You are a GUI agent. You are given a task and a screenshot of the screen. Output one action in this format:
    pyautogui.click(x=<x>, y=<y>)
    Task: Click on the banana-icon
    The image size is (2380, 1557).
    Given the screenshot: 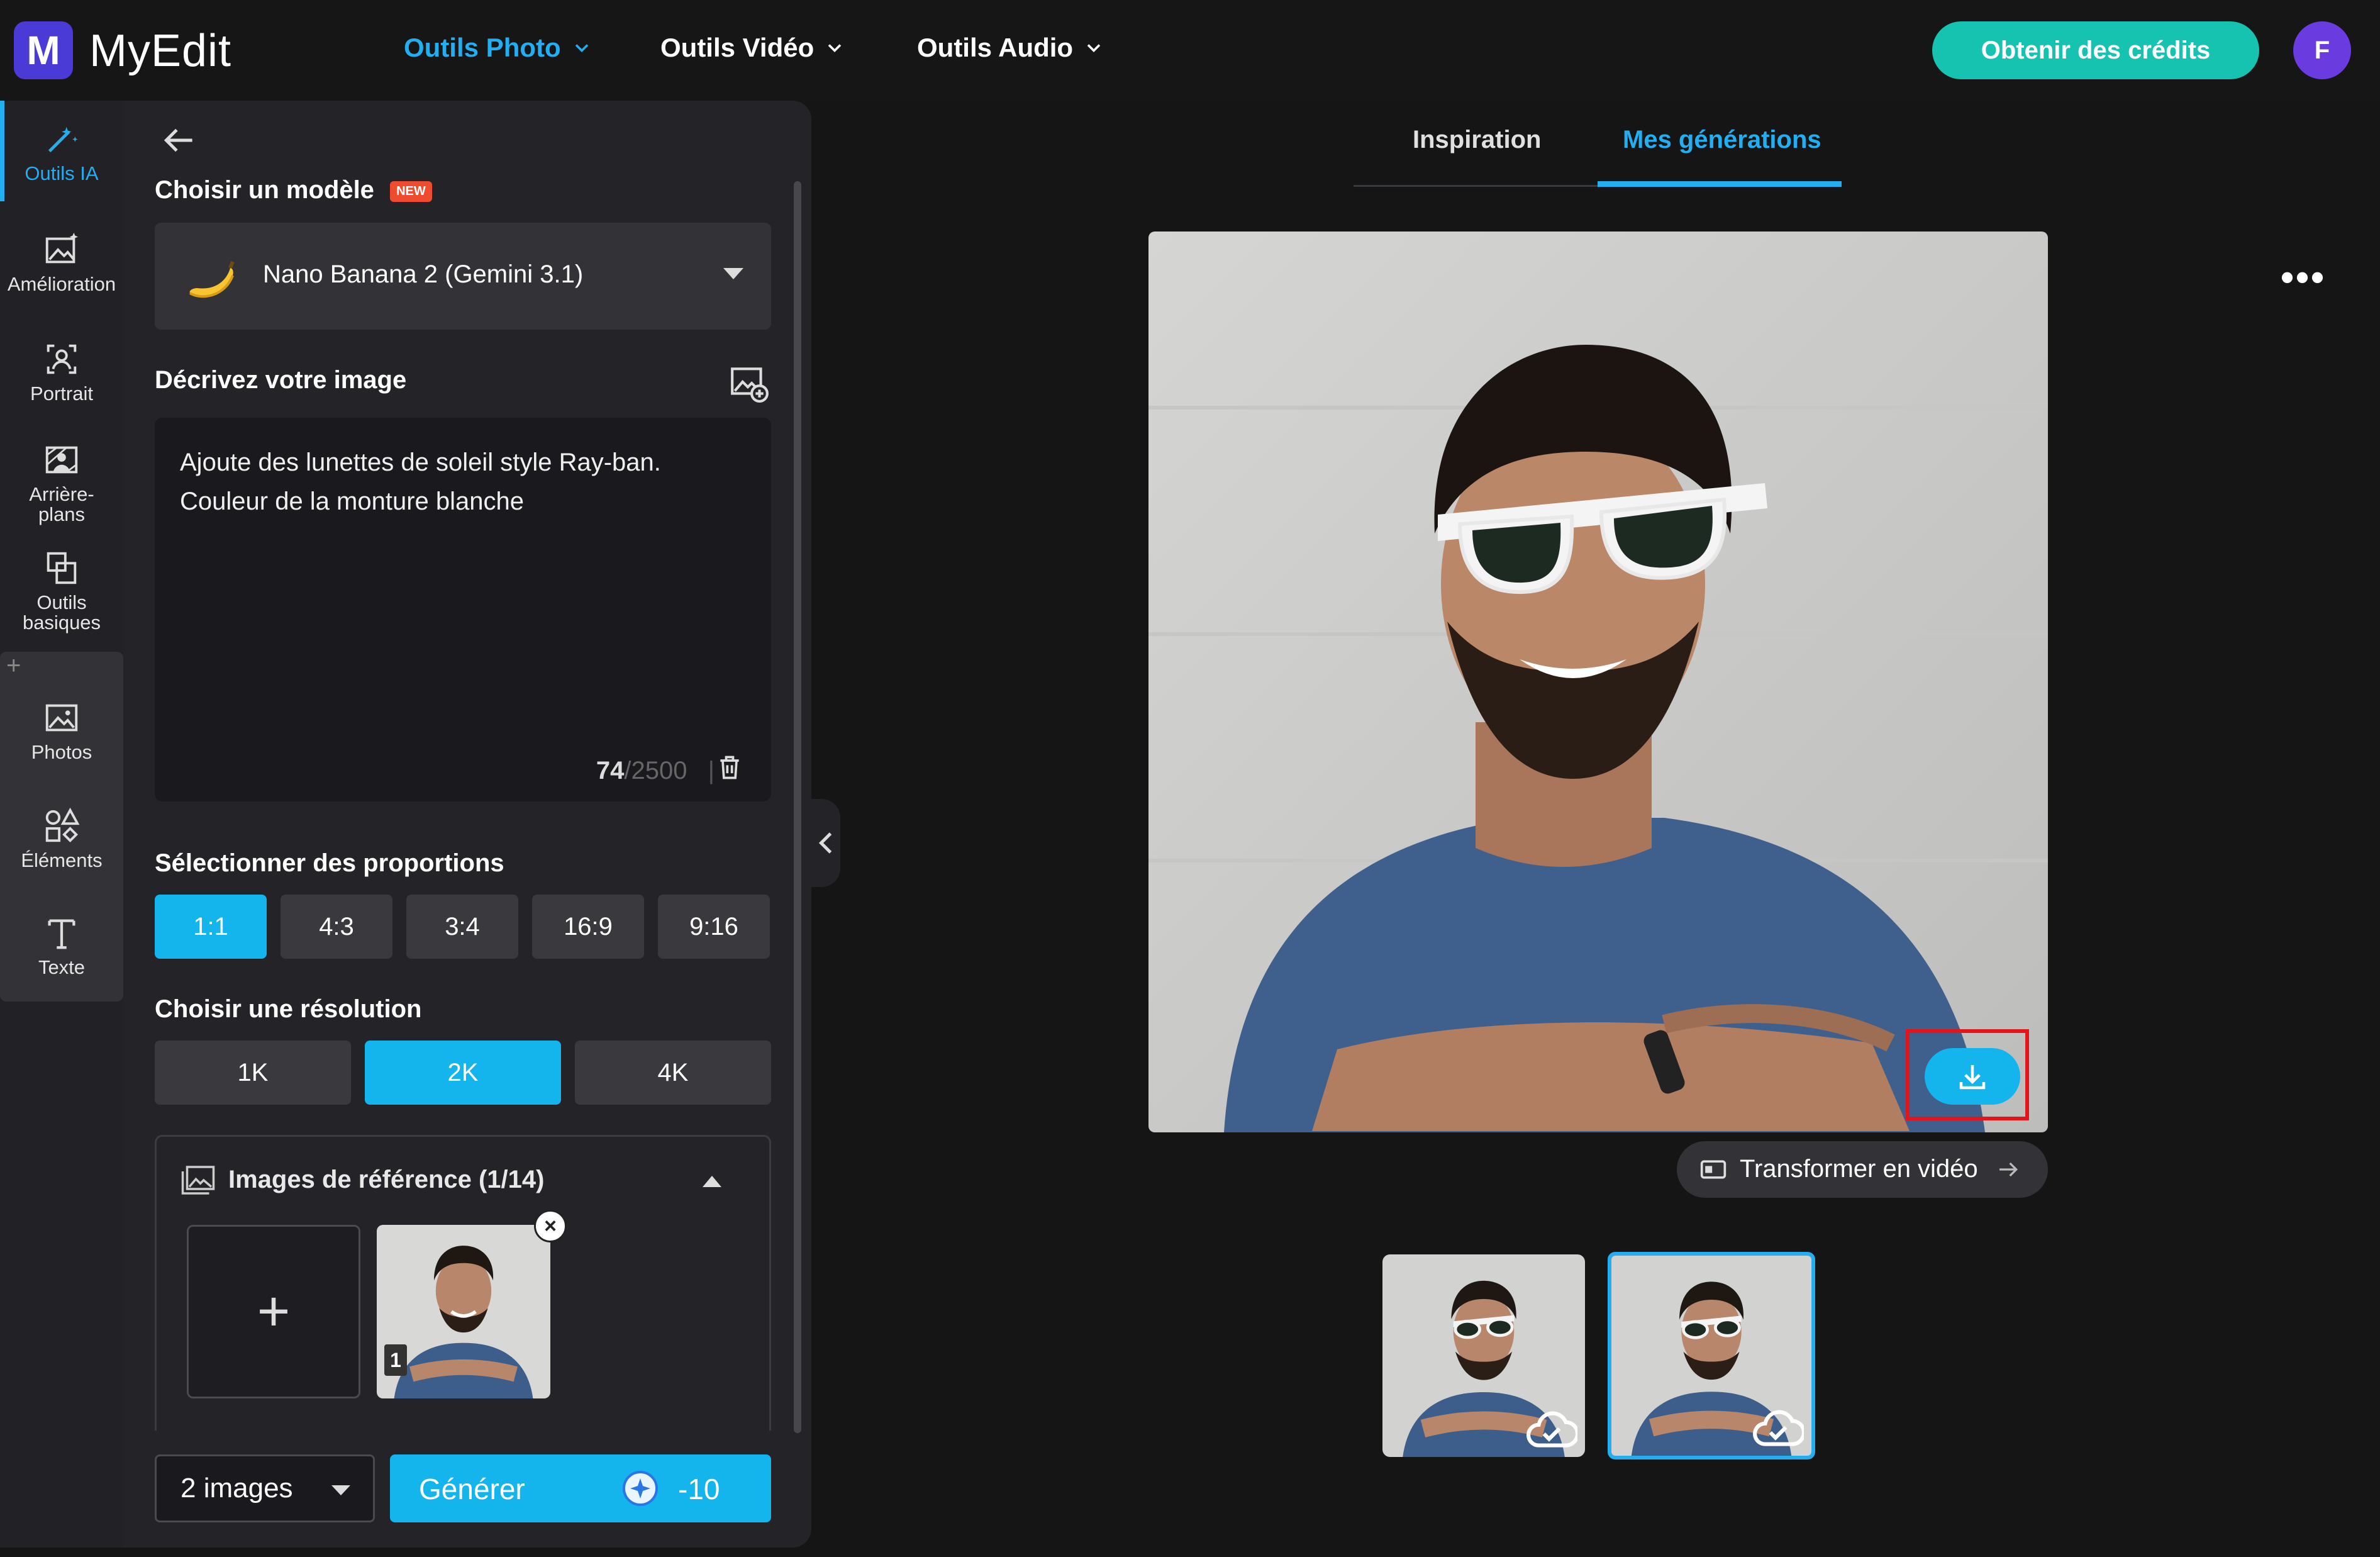 What is the action you would take?
    pyautogui.click(x=212, y=279)
    